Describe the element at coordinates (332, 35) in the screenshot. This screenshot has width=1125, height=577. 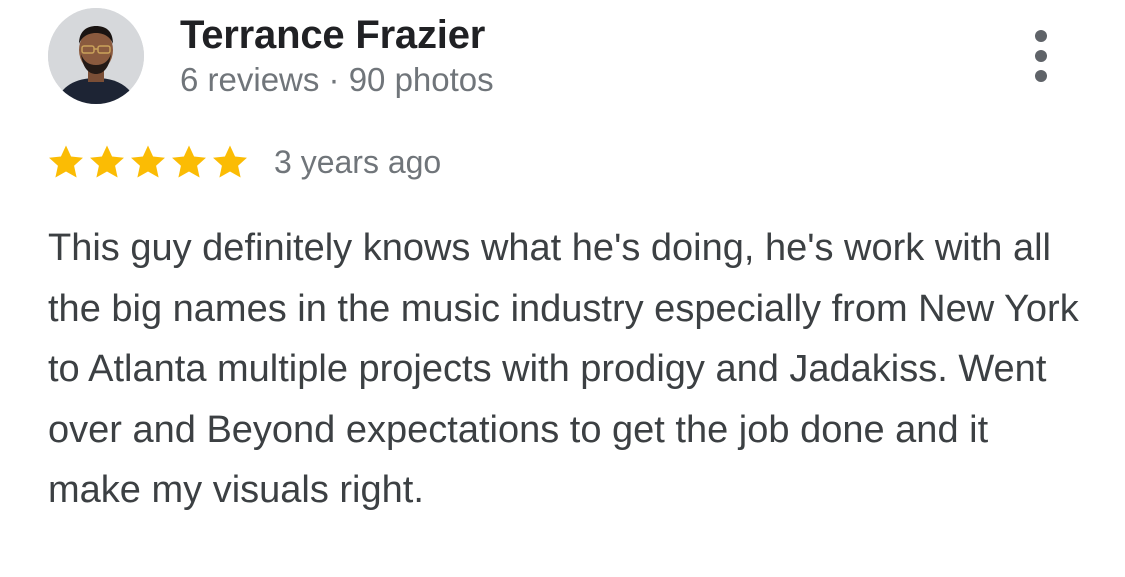
I see `reviewer-name: Terrance Frazier` at that location.